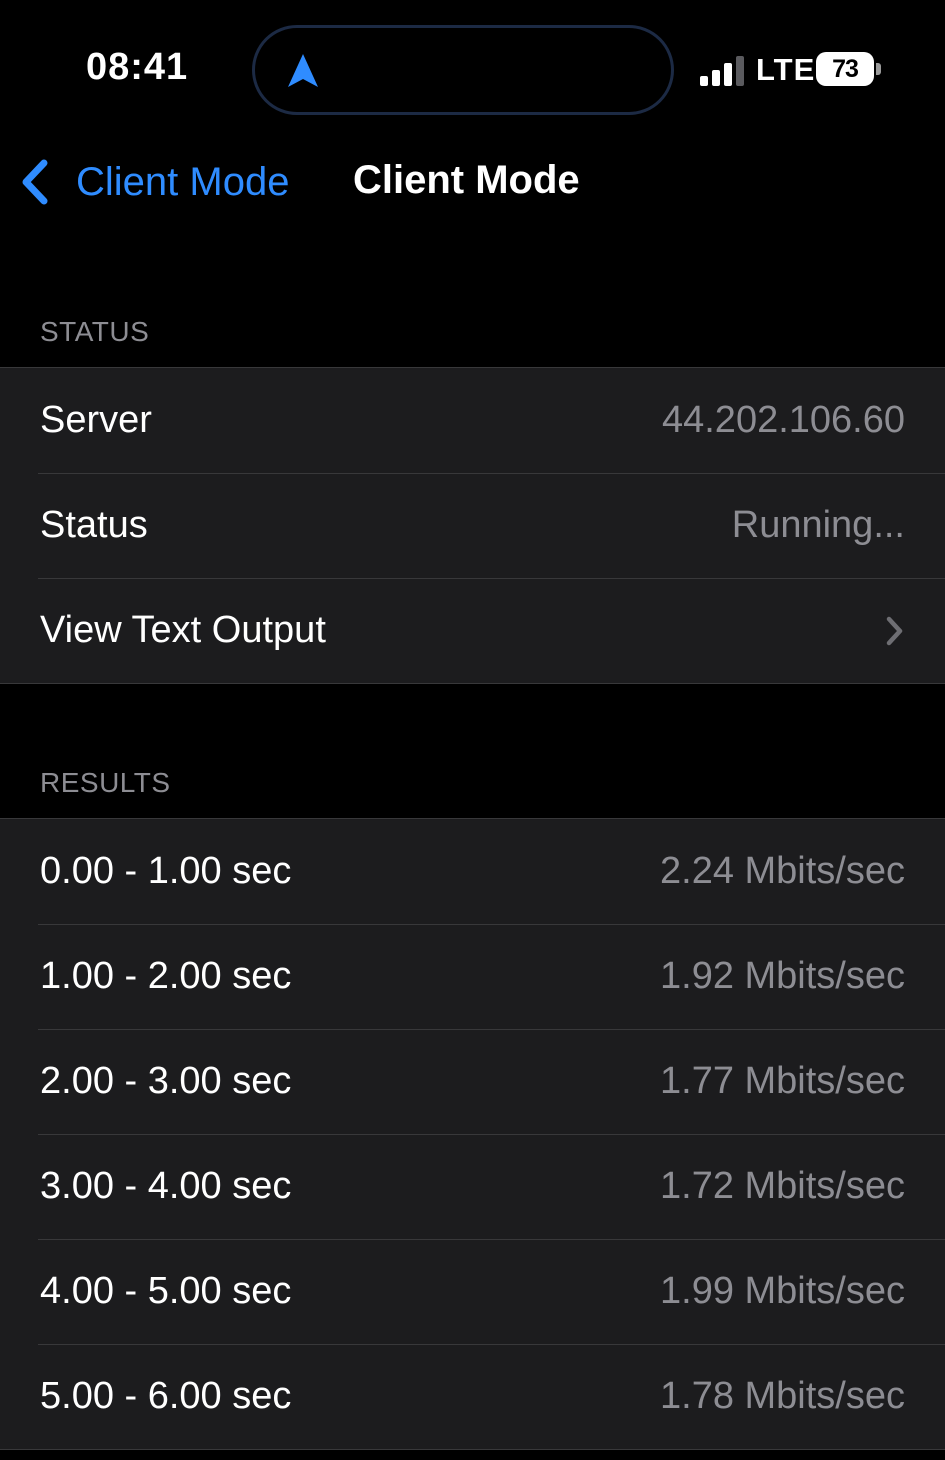  Describe the element at coordinates (782, 1186) in the screenshot. I see `result-bitrate: 1.72 Mbits/sec` at that location.